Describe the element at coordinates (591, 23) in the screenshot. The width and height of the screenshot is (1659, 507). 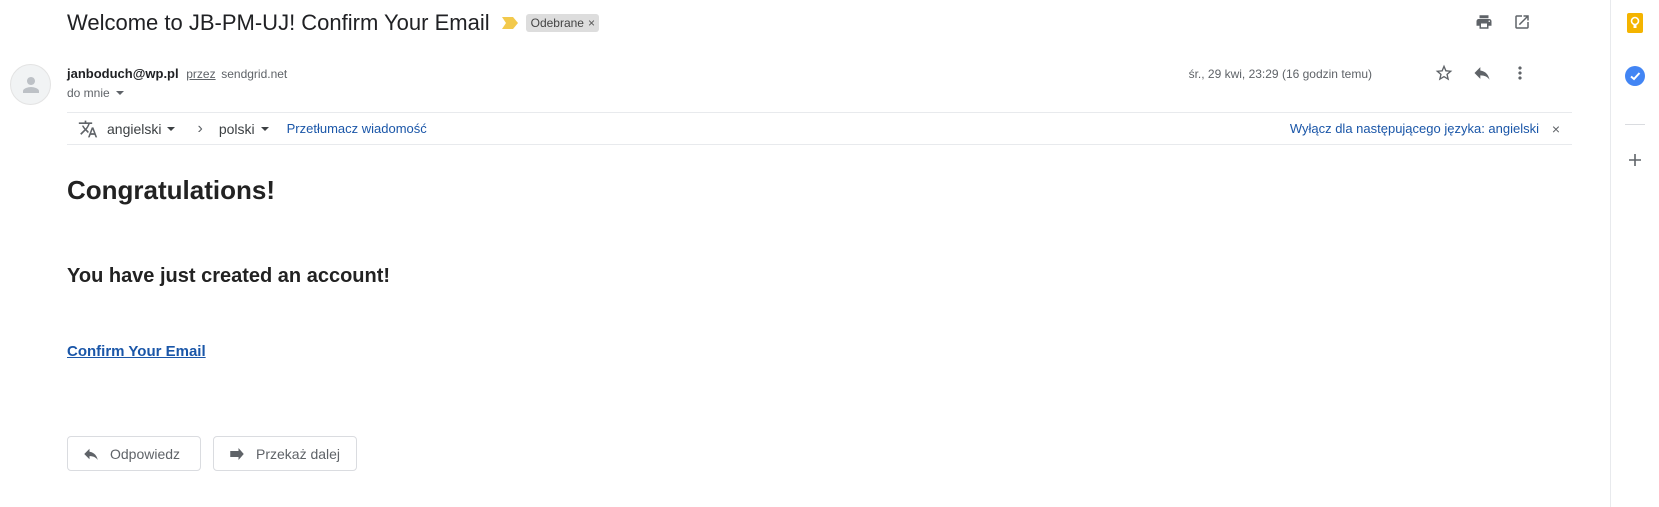
I see `remove-label-button: ×` at that location.